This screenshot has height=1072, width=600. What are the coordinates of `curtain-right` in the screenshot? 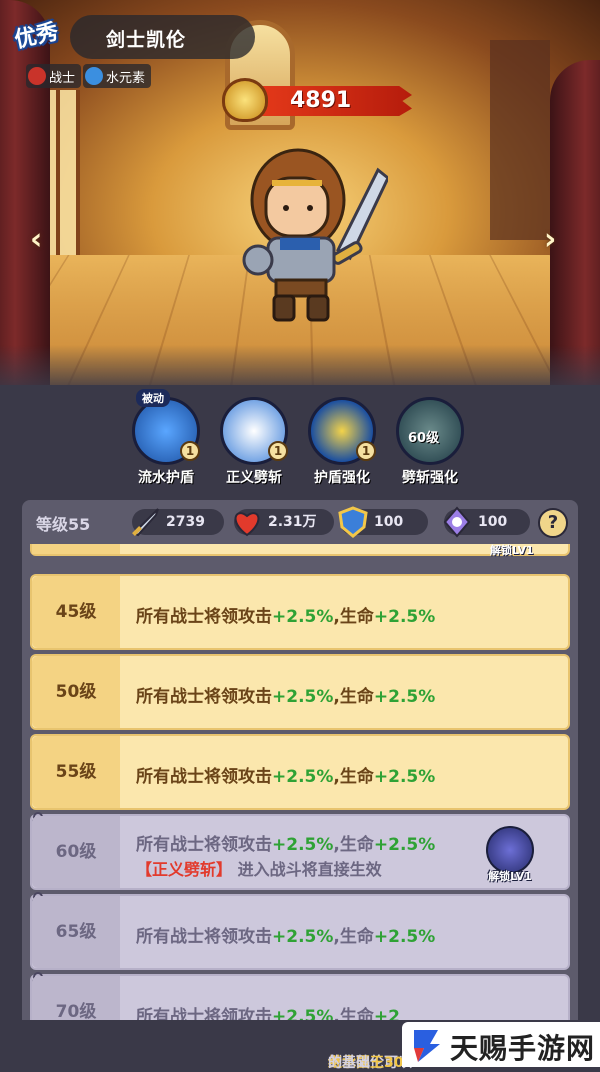 It's located at (575, 222).